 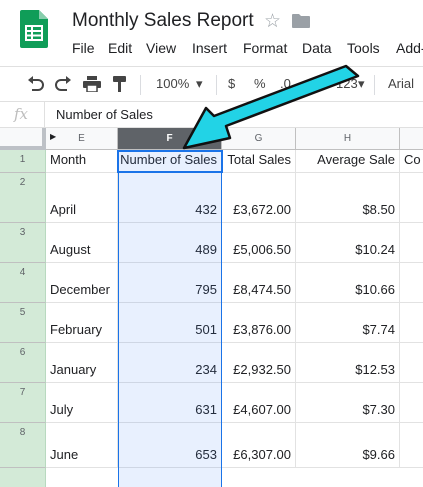 What do you see at coordinates (82, 139) in the screenshot?
I see `column-header-e: E` at bounding box center [82, 139].